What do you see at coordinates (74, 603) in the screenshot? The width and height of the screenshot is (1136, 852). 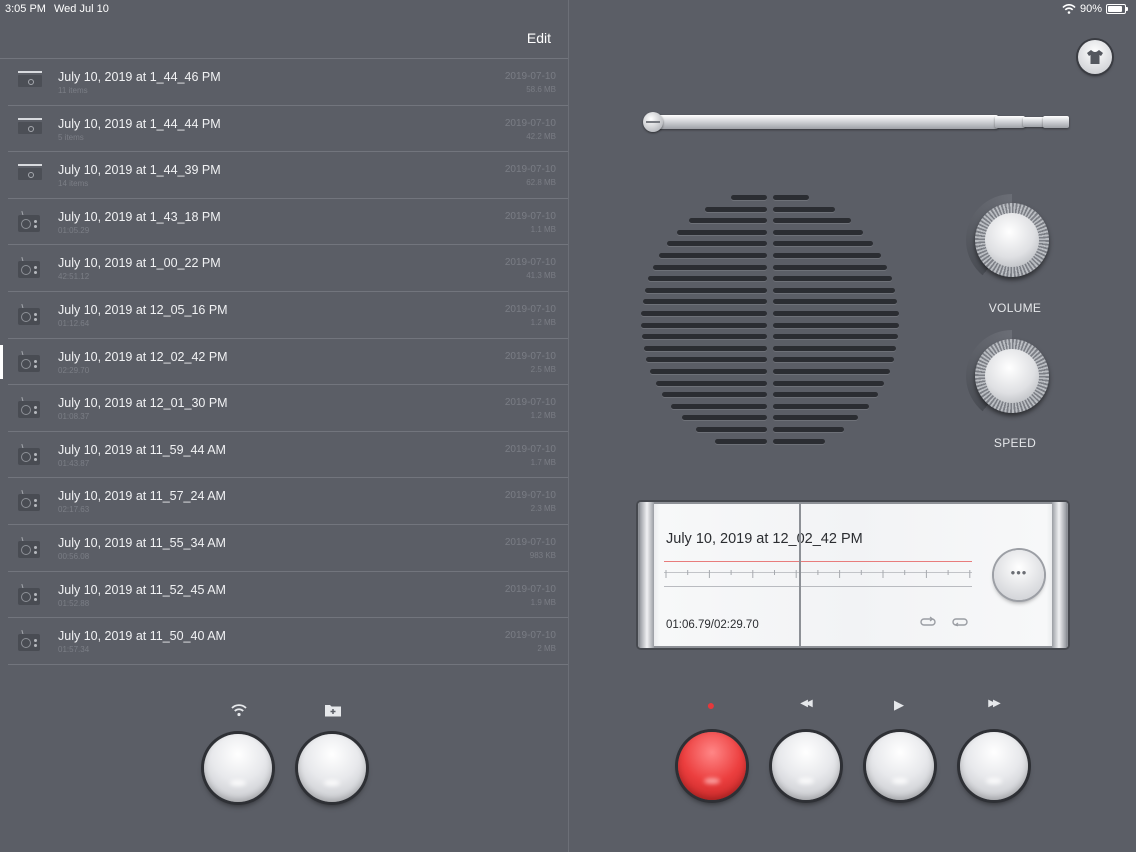 I see `row-subtitle: 01:52.88` at bounding box center [74, 603].